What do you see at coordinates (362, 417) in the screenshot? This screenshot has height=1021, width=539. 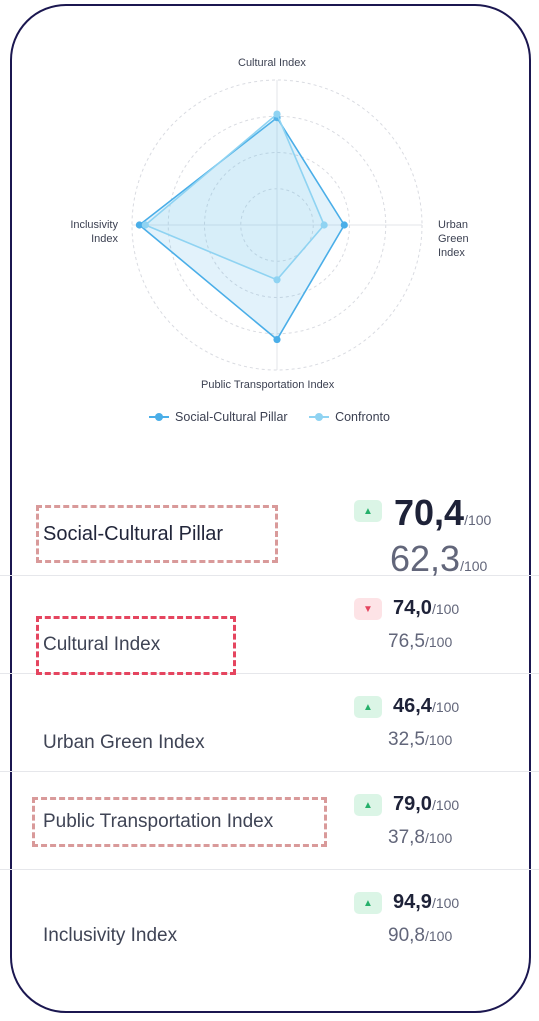 I see `legend-label: Confronto` at bounding box center [362, 417].